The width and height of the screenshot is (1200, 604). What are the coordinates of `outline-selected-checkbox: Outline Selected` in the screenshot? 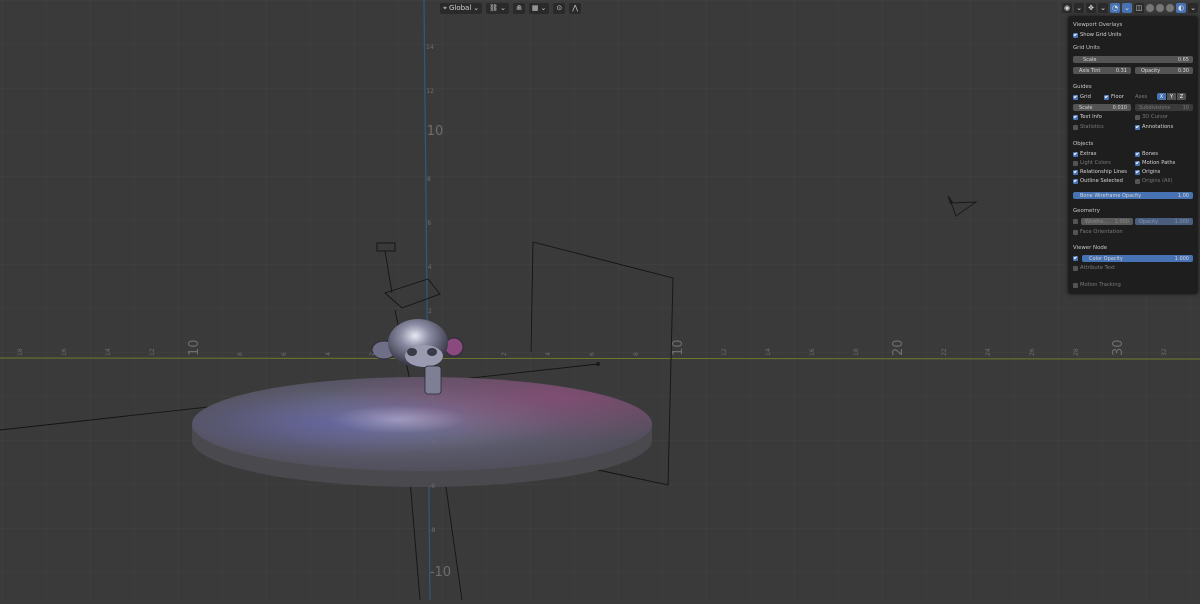 It's located at (1098, 181).